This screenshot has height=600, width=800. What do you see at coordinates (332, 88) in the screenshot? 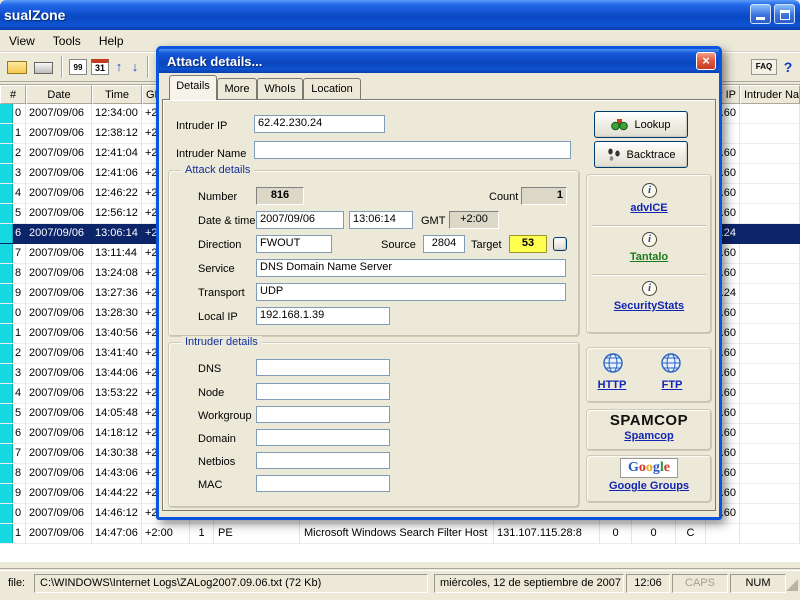
I see `tab-location: Location` at bounding box center [332, 88].